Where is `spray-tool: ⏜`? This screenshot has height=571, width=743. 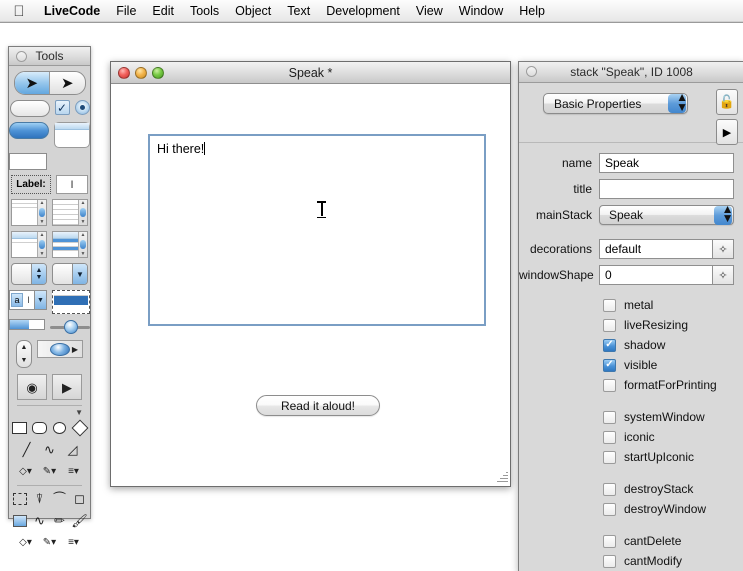 spray-tool: ⏜ is located at coordinates (59, 498).